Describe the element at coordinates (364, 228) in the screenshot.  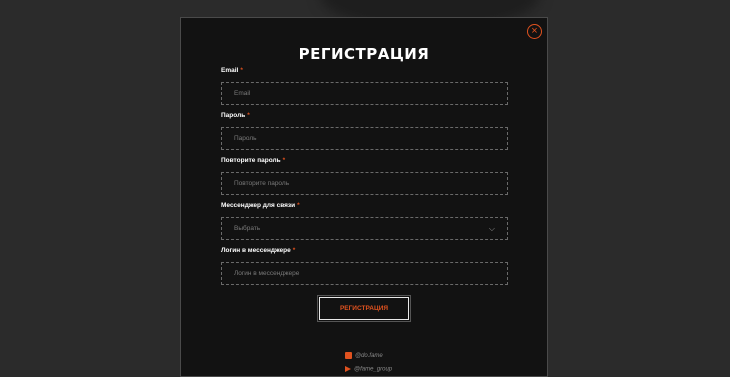
I see `messenger-select: Выбрать ⌵` at that location.